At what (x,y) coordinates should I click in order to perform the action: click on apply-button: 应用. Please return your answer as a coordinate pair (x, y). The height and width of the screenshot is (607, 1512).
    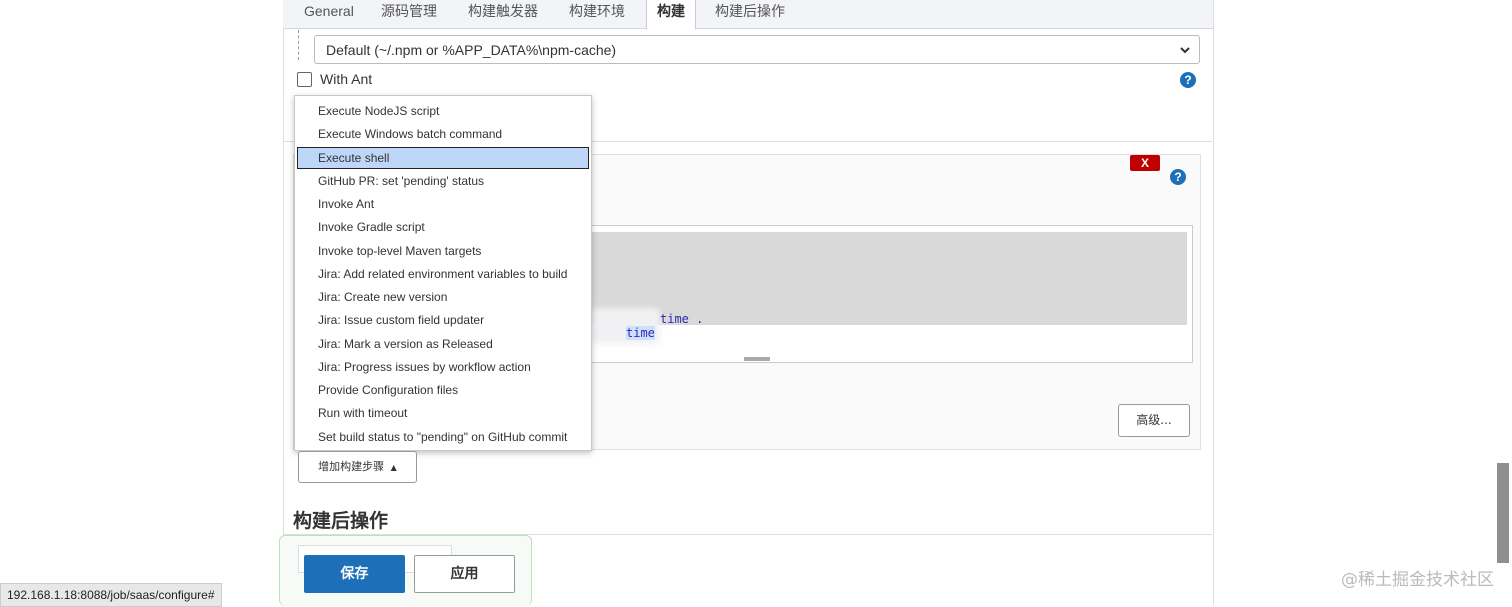
    Looking at the image, I should click on (464, 574).